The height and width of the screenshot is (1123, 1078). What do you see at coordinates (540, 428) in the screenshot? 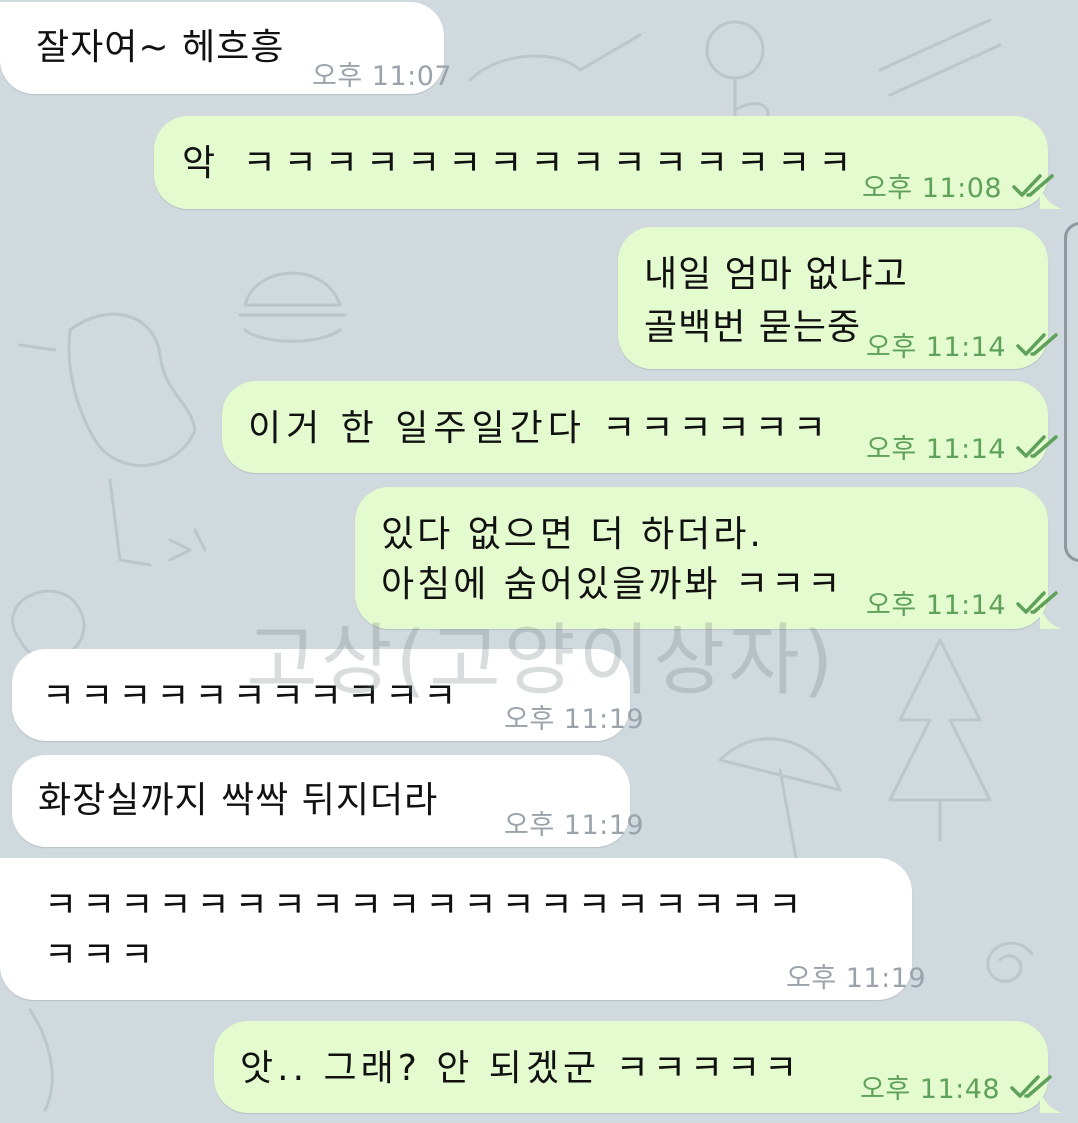
I see `message-text: 이거 한 일주일간다 ㅋㅋㅋㅋㅋㅋ` at bounding box center [540, 428].